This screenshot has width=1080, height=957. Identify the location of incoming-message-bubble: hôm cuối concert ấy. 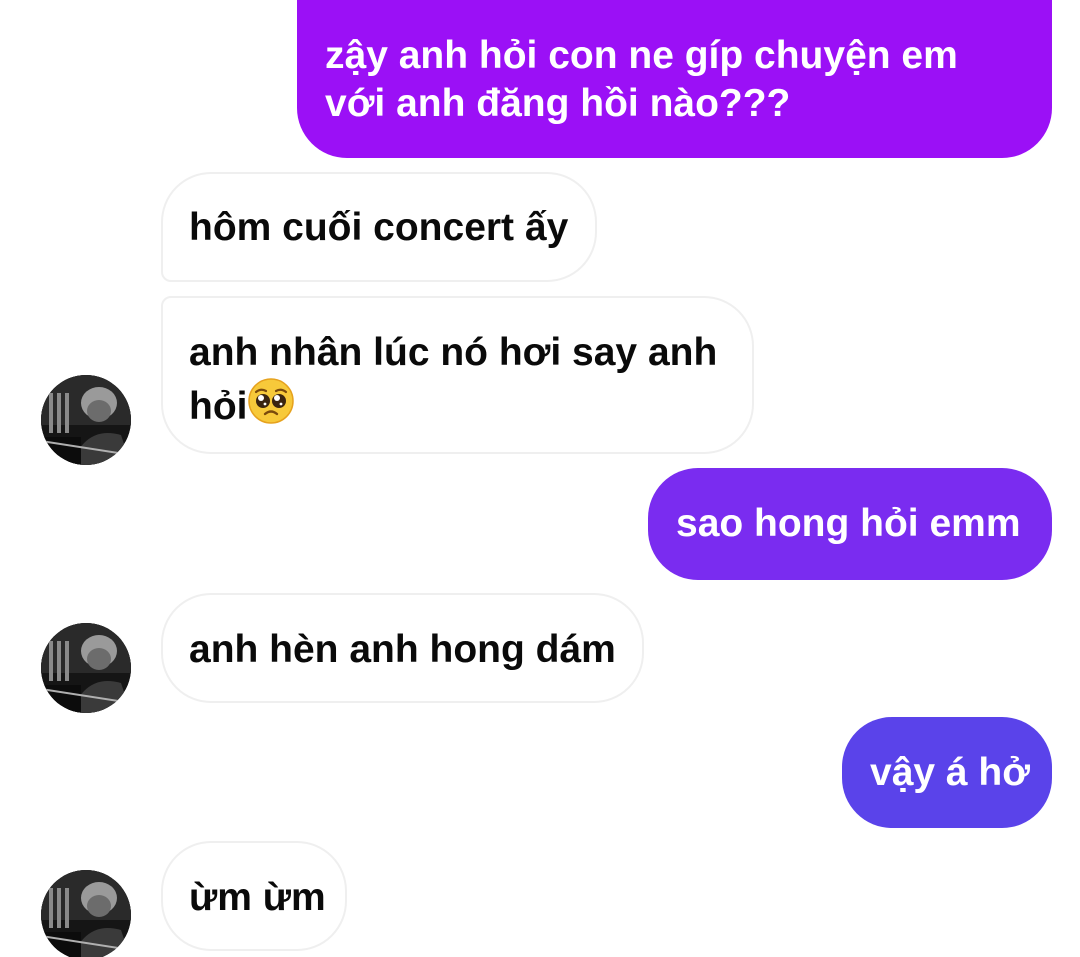
(379, 227).